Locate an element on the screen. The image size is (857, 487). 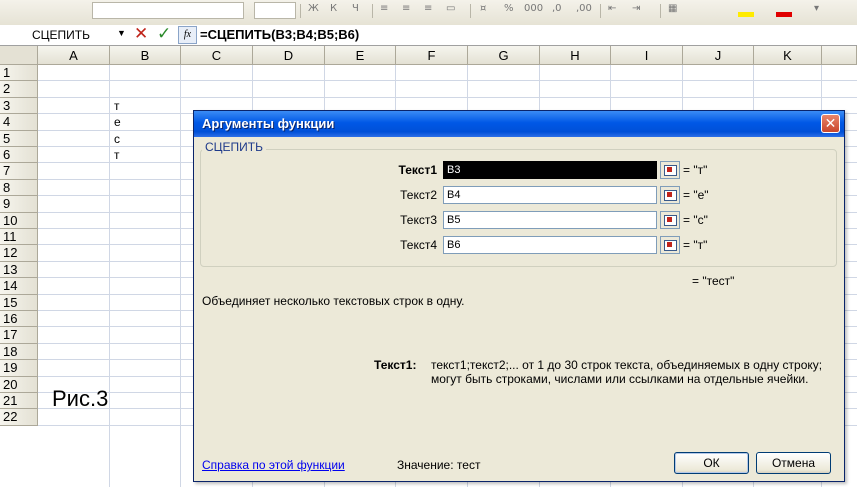
row-header: 11 is located at coordinates (19, 237).